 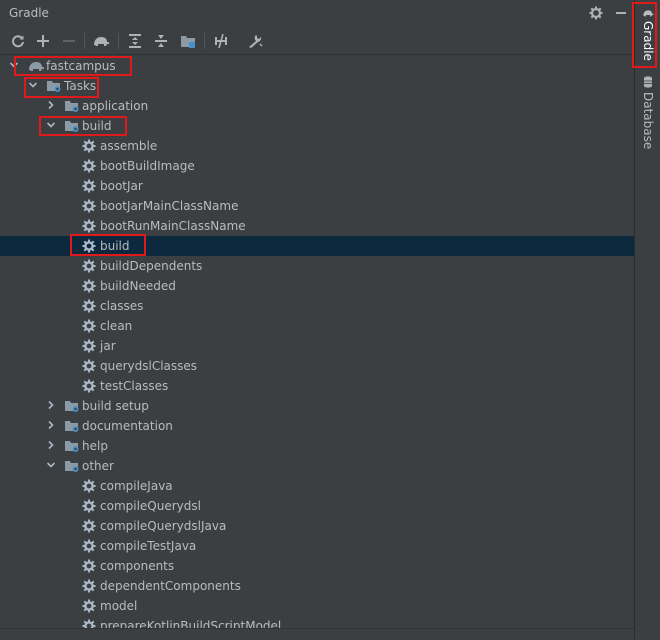 What do you see at coordinates (317, 546) in the screenshot?
I see `tree-task-item: compileTestJava` at bounding box center [317, 546].